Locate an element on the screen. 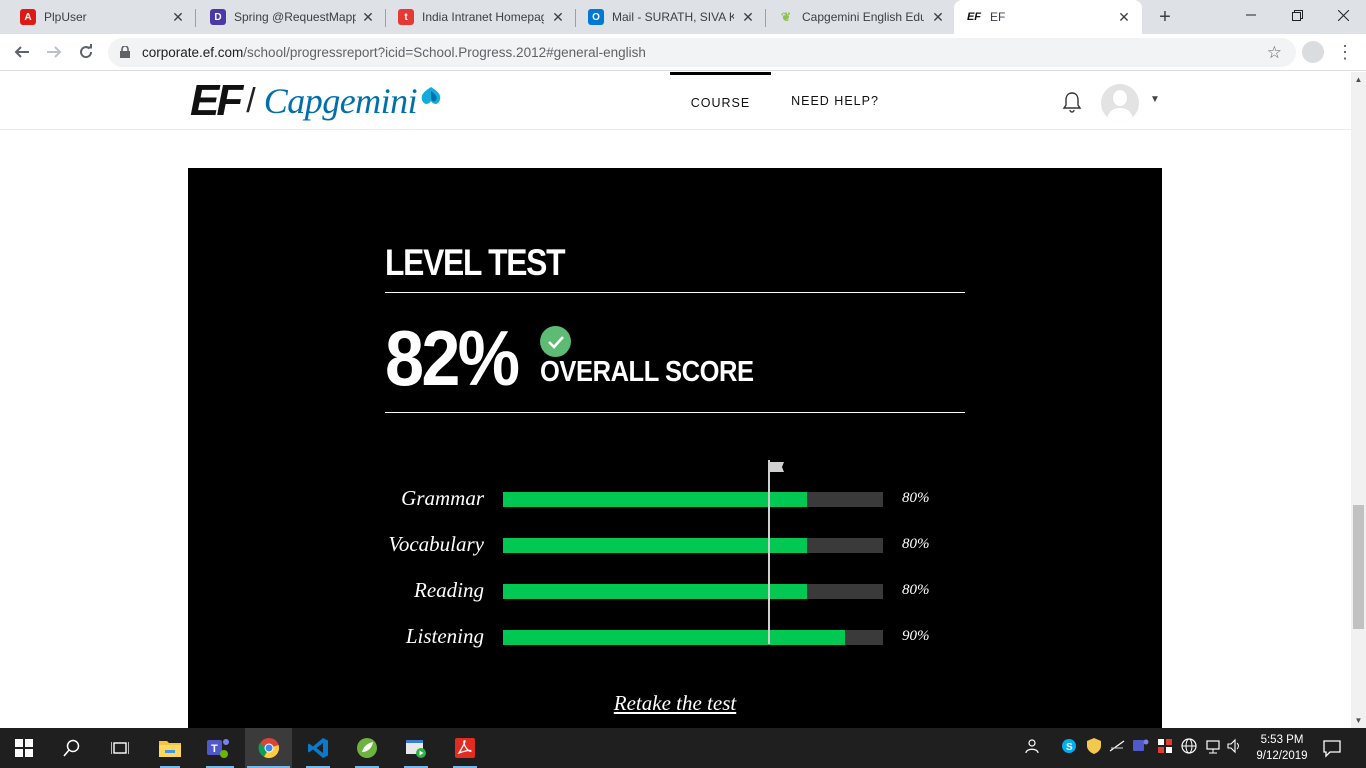 The image size is (1366, 768). angular-icon: A is located at coordinates (28, 17).